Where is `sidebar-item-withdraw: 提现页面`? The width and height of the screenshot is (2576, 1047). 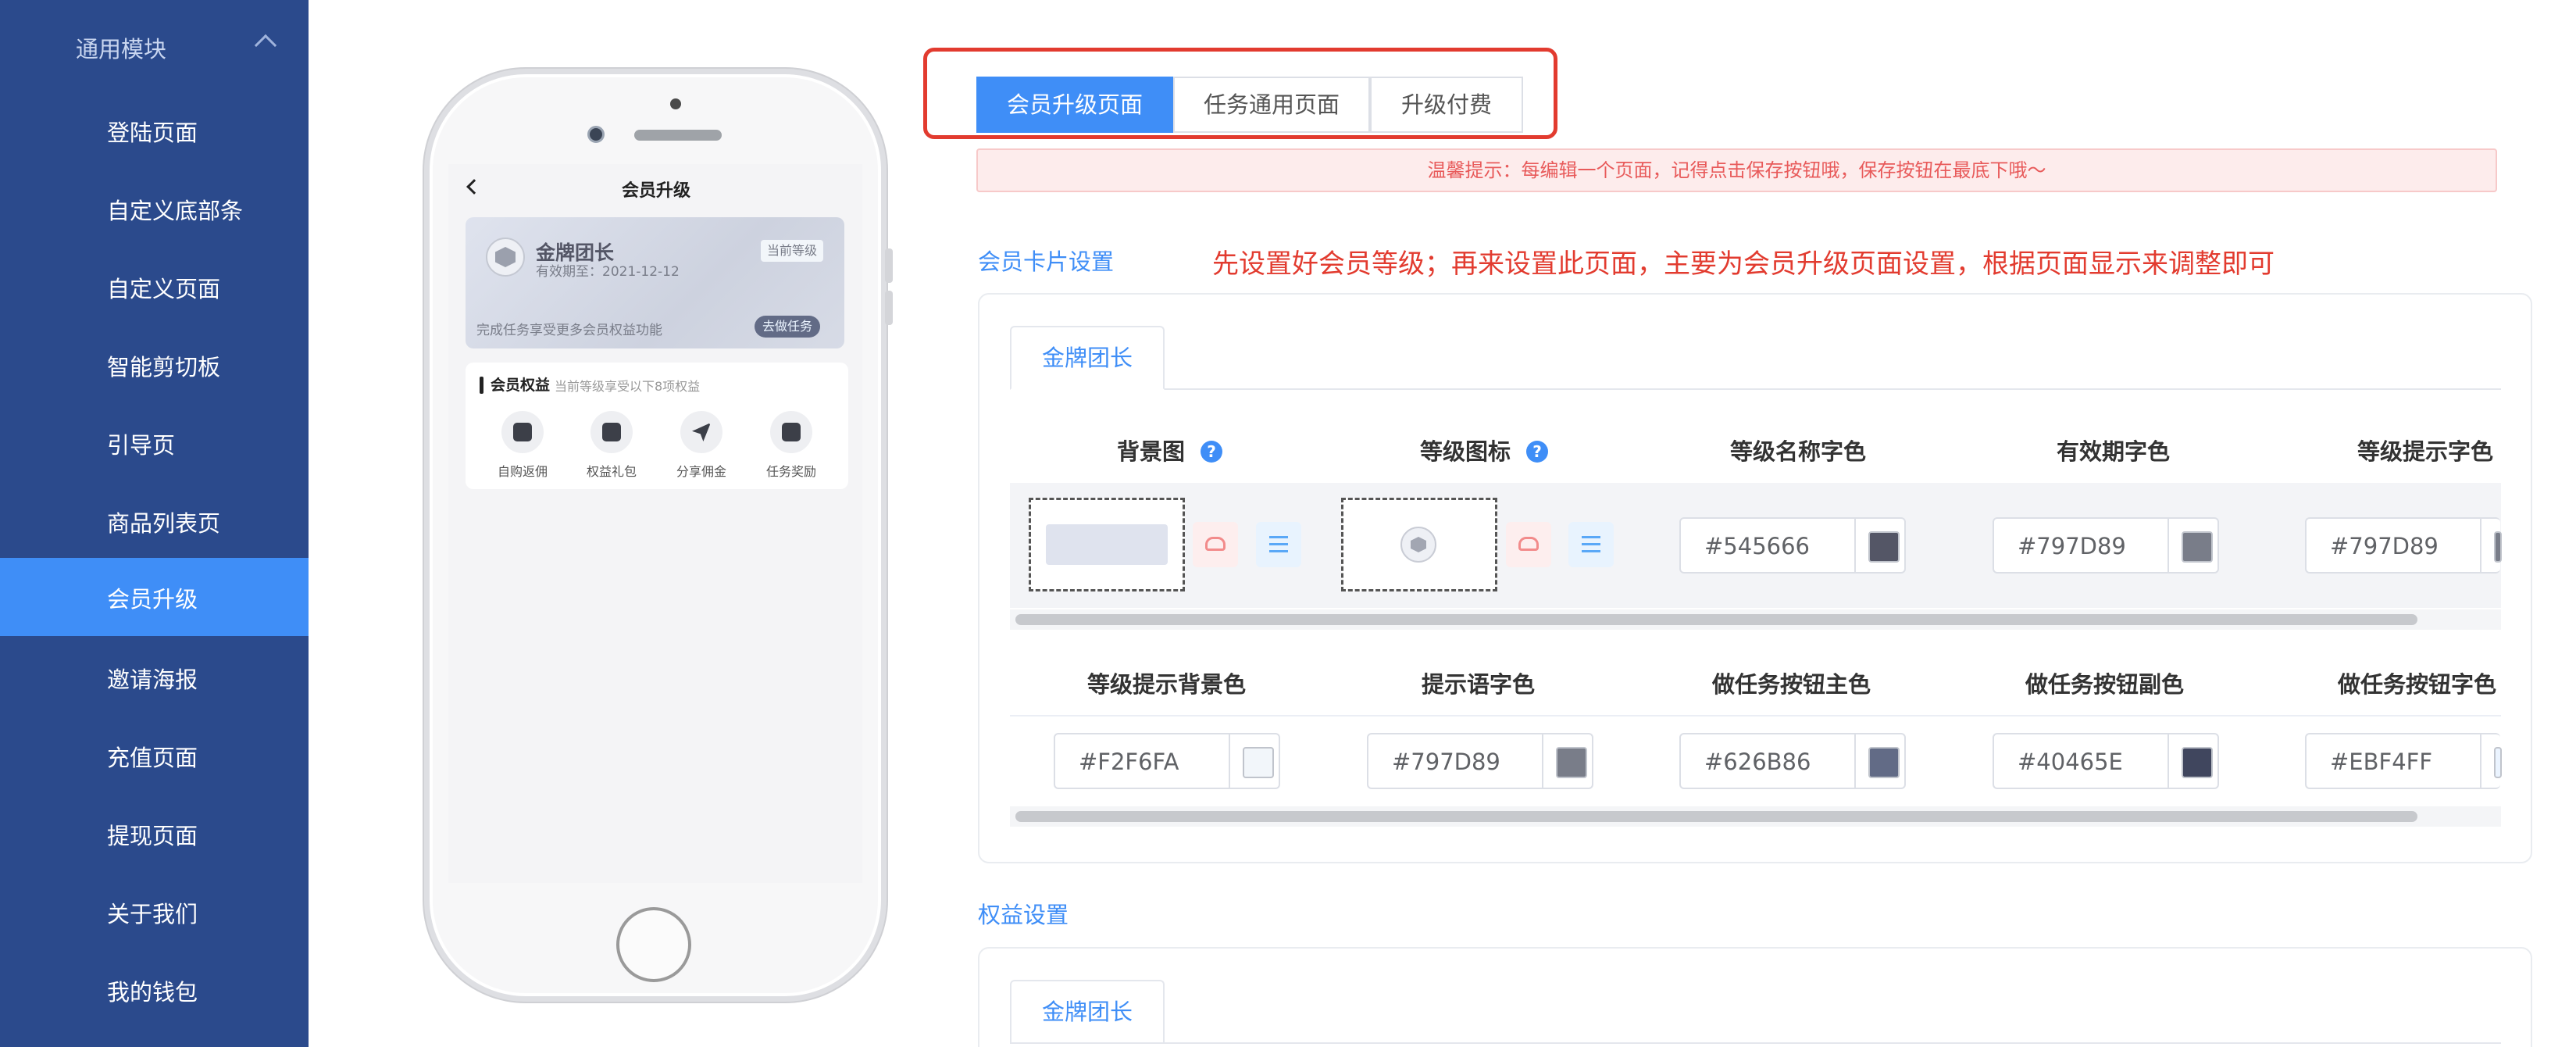
sidebar-item-withdraw: 提现页面 is located at coordinates (154, 834).